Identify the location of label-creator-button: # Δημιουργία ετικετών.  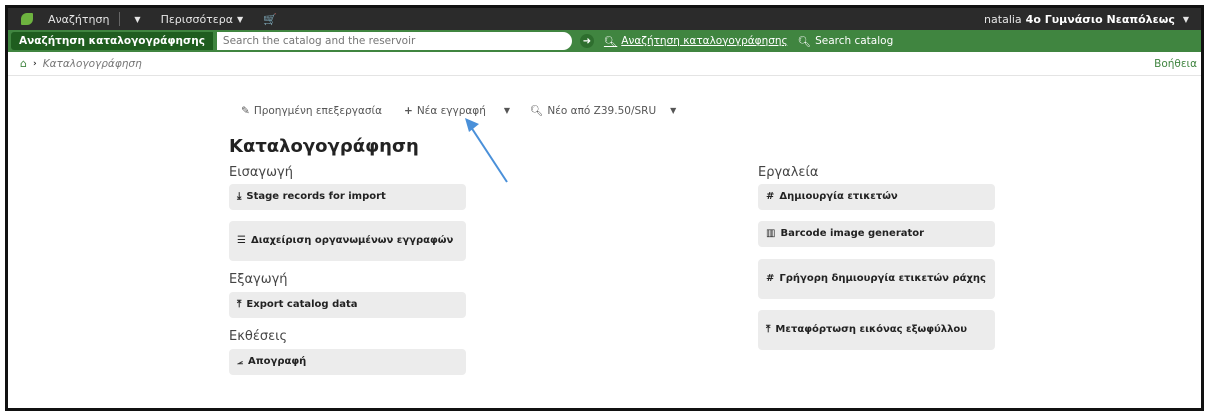
(876, 197).